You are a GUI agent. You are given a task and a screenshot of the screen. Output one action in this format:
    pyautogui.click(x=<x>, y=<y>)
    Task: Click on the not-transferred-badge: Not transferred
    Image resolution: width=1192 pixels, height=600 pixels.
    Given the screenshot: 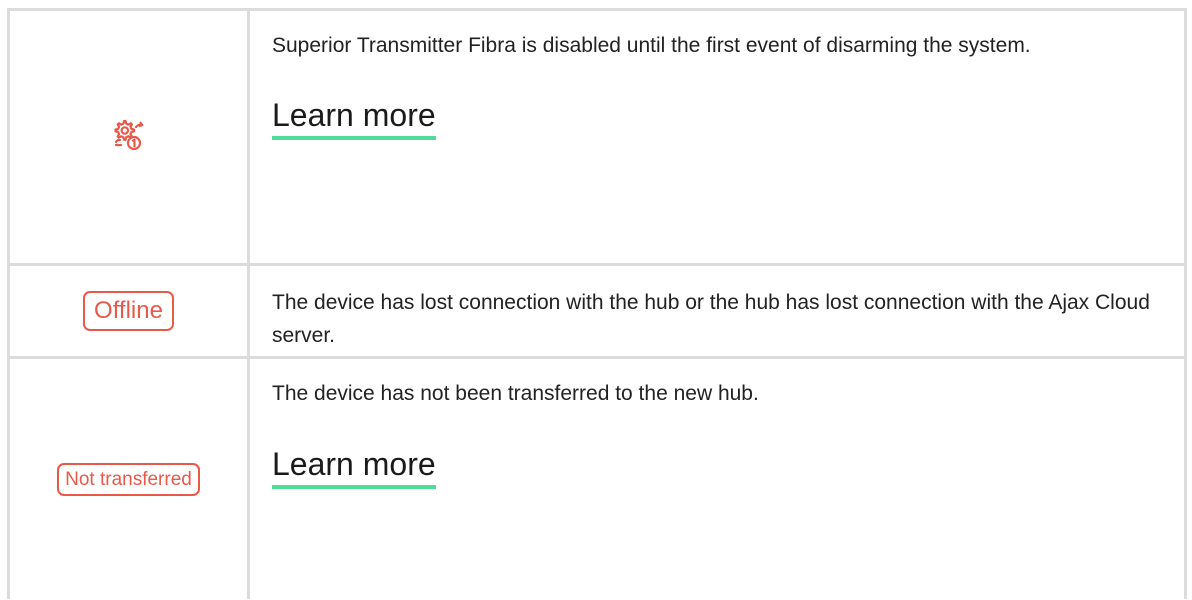 What is the action you would take?
    pyautogui.click(x=128, y=479)
    